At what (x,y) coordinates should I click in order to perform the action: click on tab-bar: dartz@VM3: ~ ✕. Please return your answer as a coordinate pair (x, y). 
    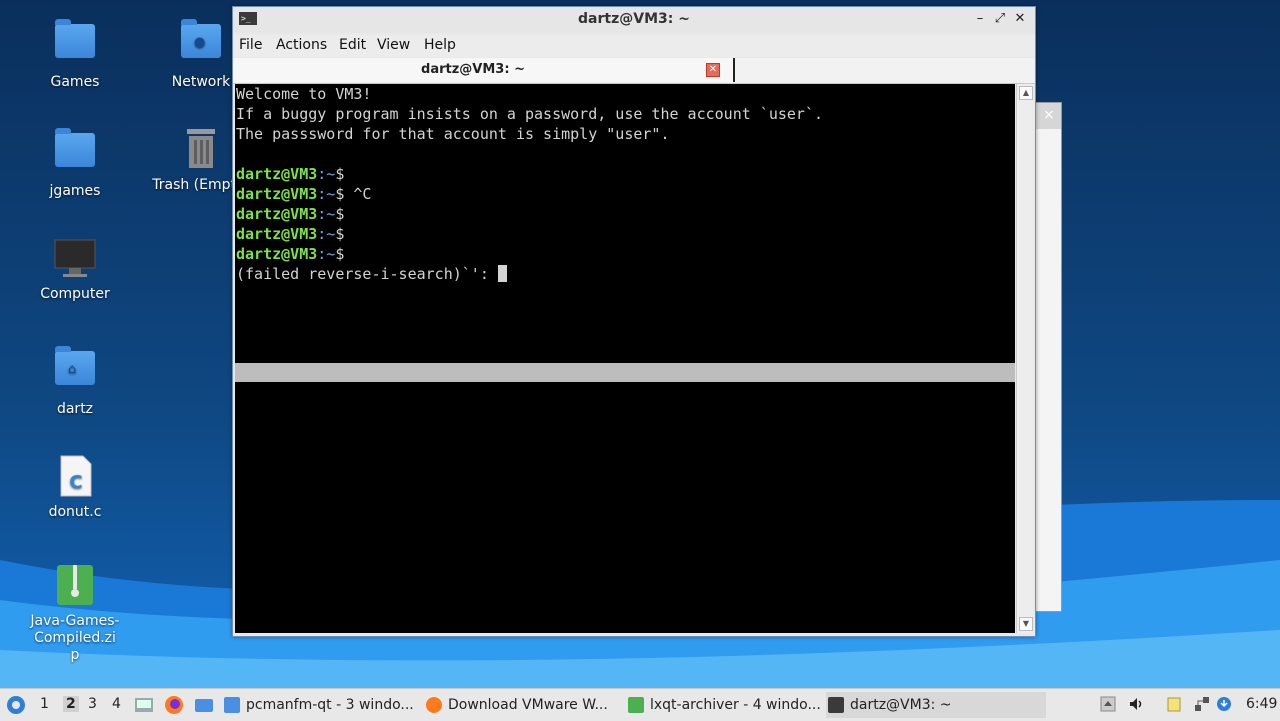
    Looking at the image, I should click on (634, 71).